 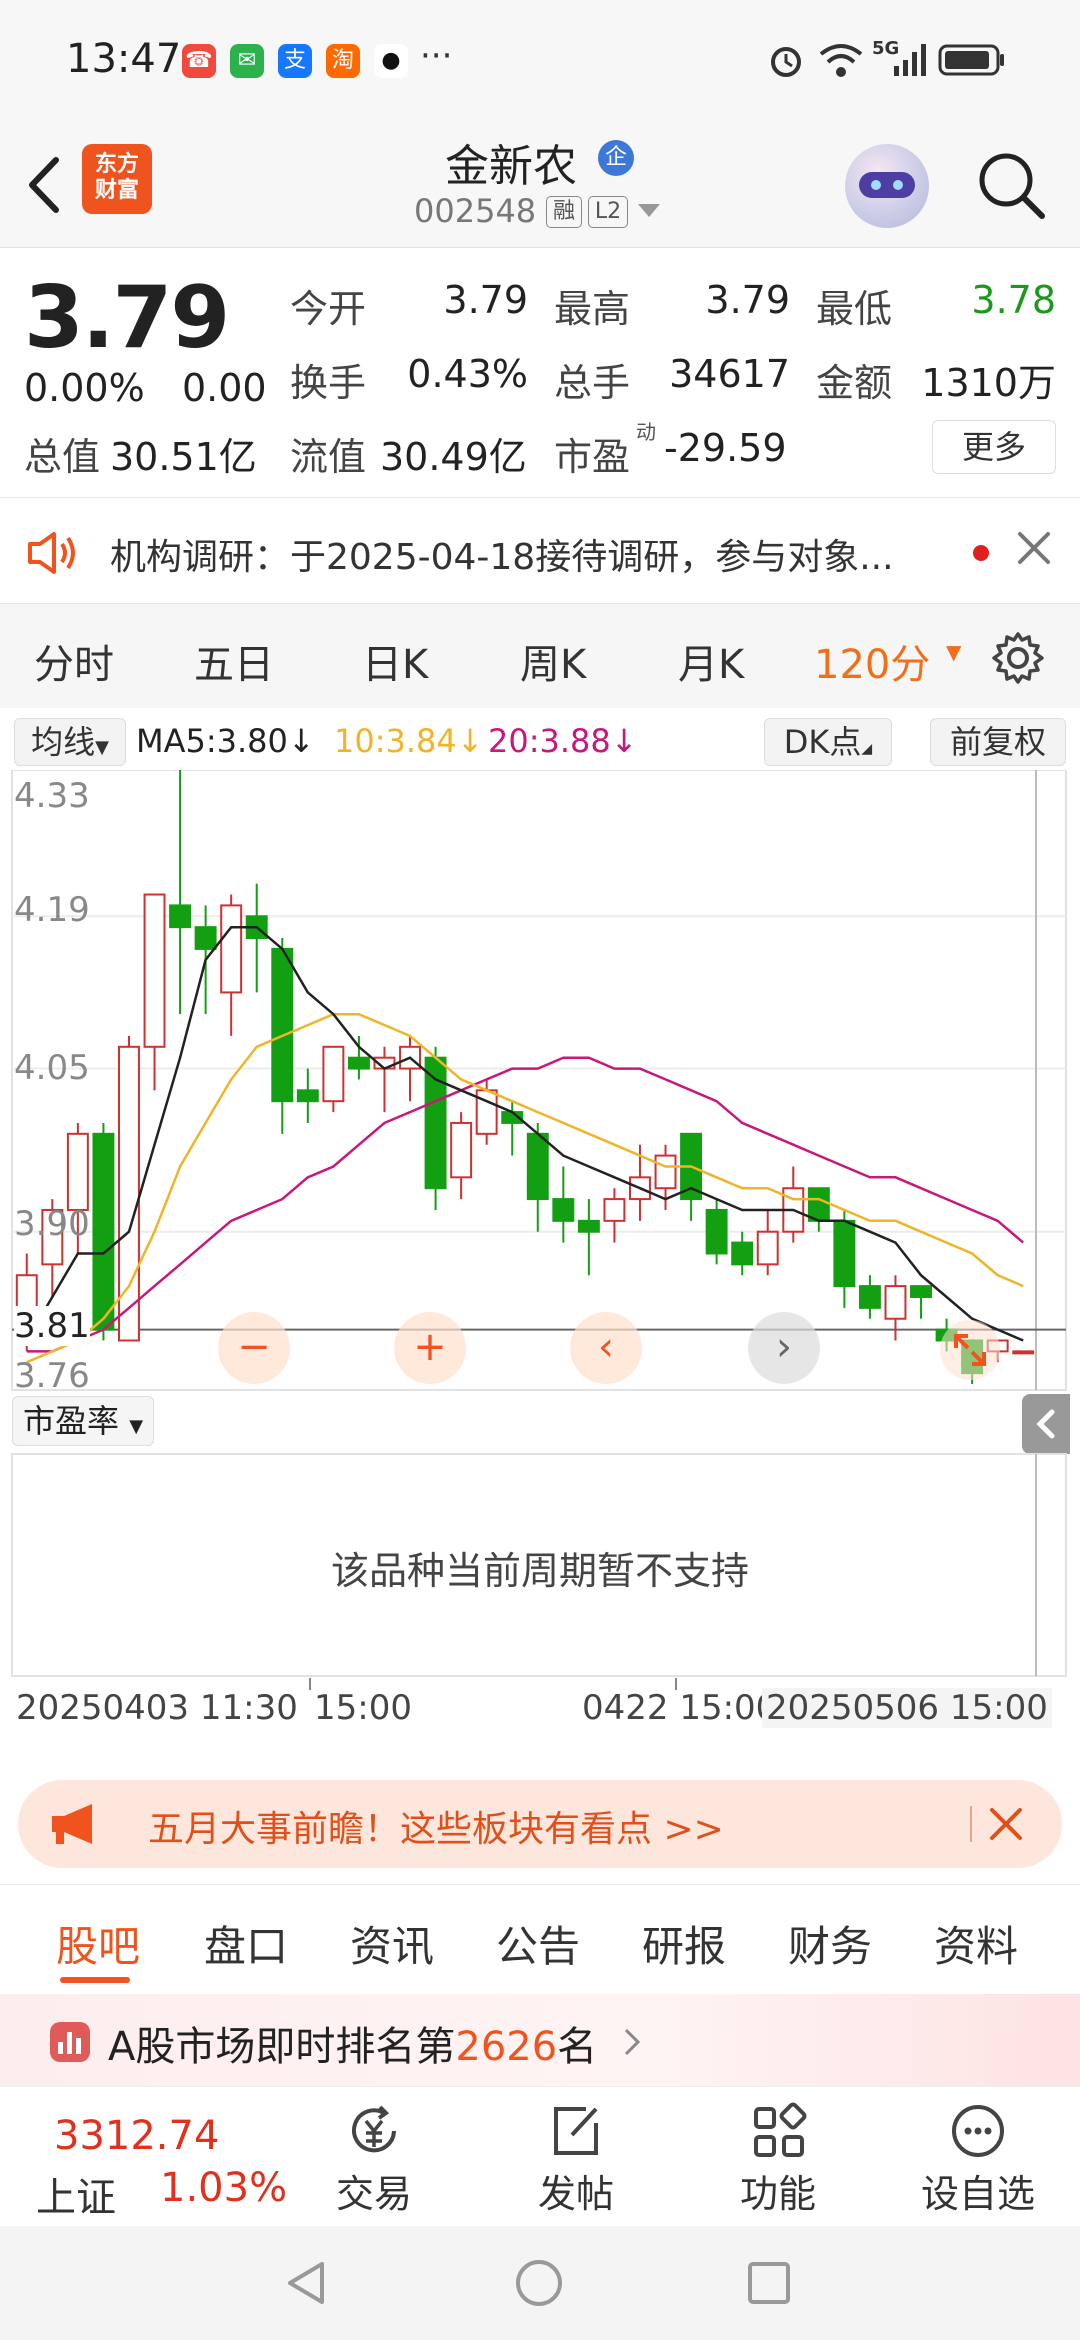 What do you see at coordinates (183, 457) in the screenshot?
I see `total-value: 30.51亿` at bounding box center [183, 457].